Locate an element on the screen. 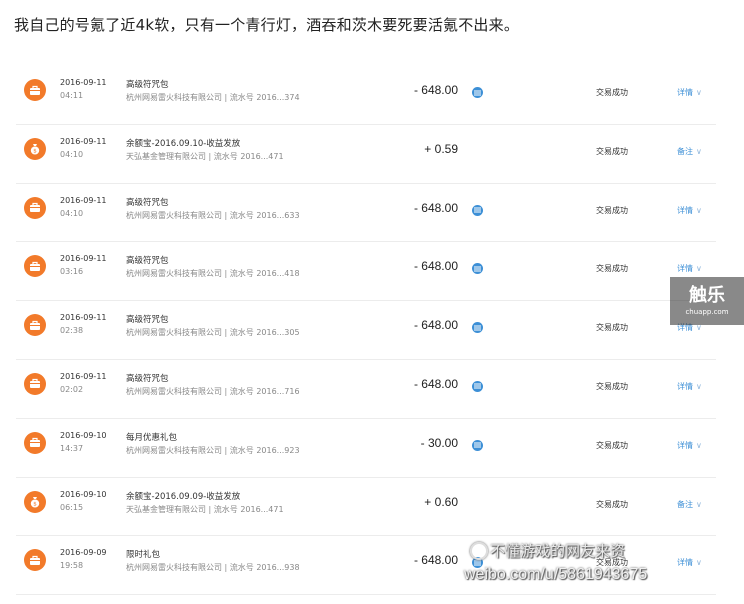 The height and width of the screenshot is (604, 744). chuapp-watermark: 触乐 chuapp.com is located at coordinates (707, 301).